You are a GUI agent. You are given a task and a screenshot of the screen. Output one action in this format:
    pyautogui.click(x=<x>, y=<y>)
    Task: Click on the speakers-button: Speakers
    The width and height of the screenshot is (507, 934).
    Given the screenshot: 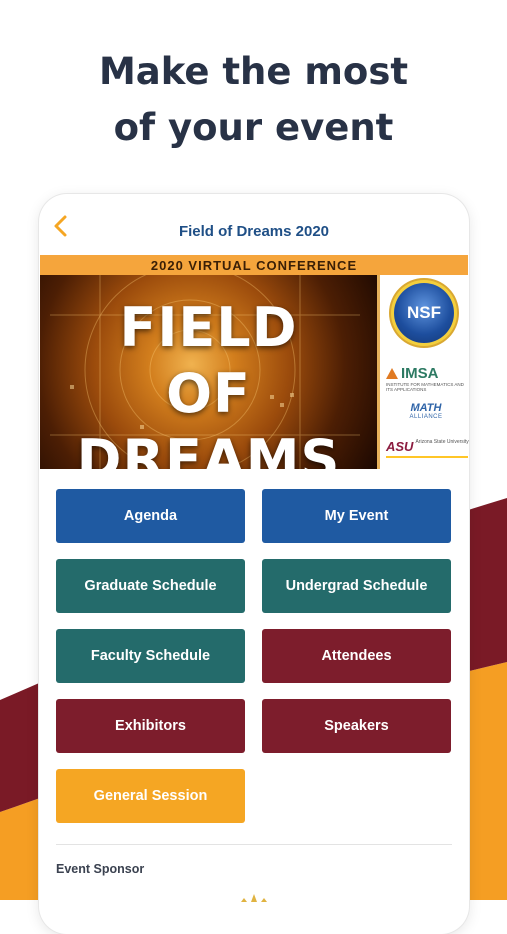 What is the action you would take?
    pyautogui.click(x=356, y=726)
    